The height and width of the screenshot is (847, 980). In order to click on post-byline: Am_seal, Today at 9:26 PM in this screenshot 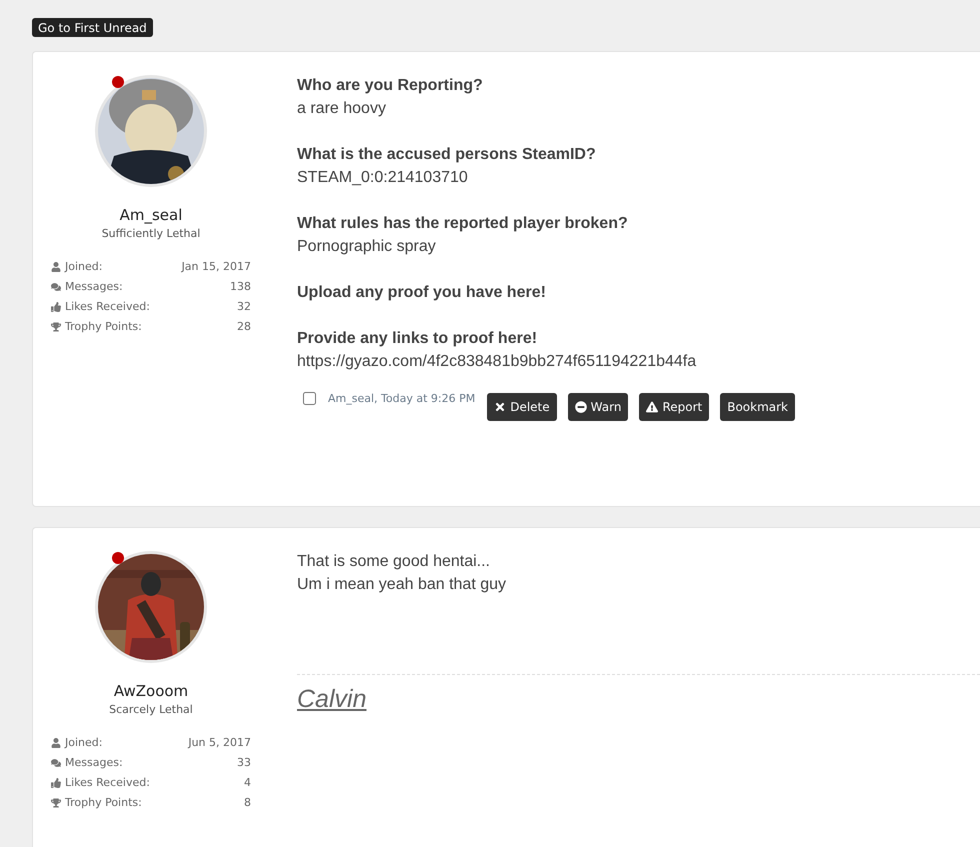, I will do `click(402, 399)`.